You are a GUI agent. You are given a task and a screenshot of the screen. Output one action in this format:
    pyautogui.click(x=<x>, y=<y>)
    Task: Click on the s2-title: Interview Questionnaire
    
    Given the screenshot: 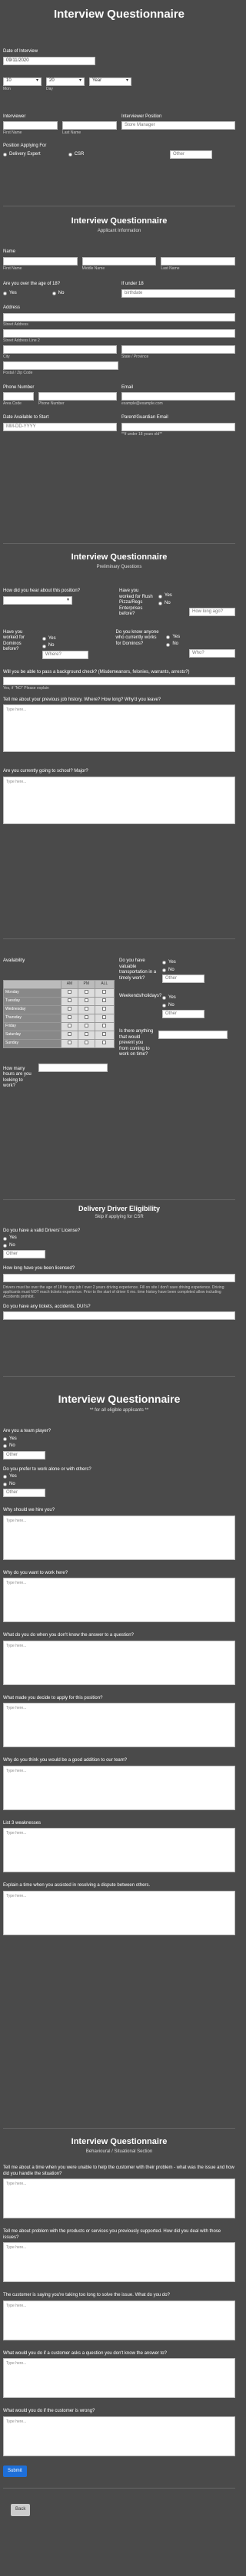 What is the action you would take?
    pyautogui.click(x=119, y=221)
    